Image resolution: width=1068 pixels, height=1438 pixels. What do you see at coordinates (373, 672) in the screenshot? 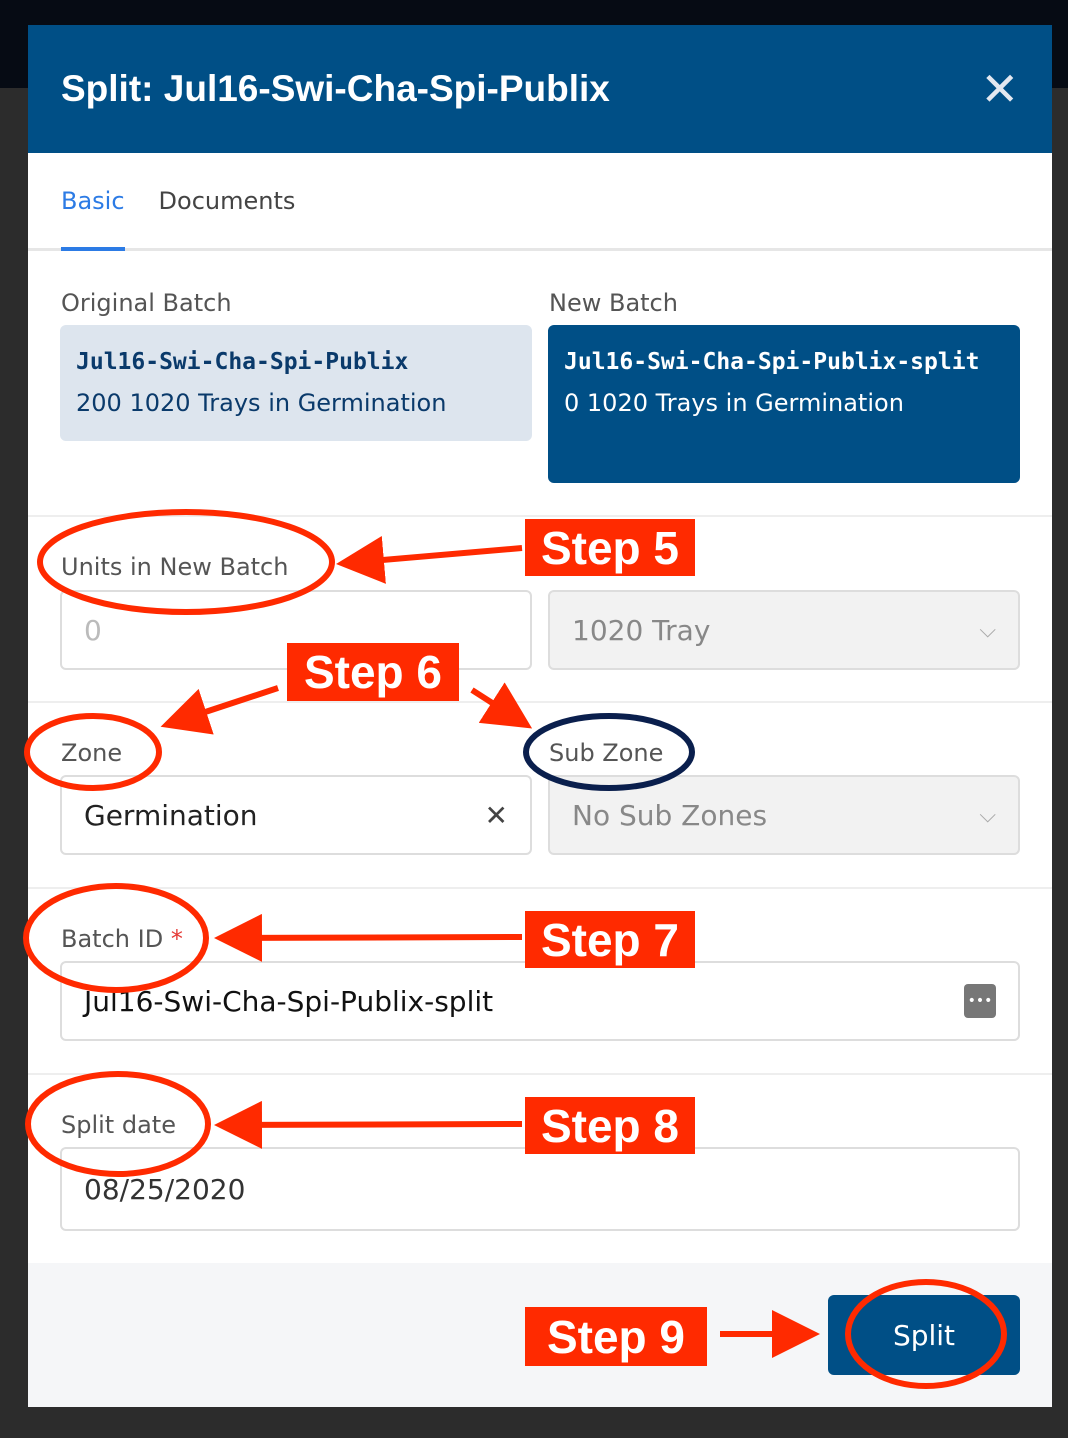
I see `step-6-label: Step 6` at bounding box center [373, 672].